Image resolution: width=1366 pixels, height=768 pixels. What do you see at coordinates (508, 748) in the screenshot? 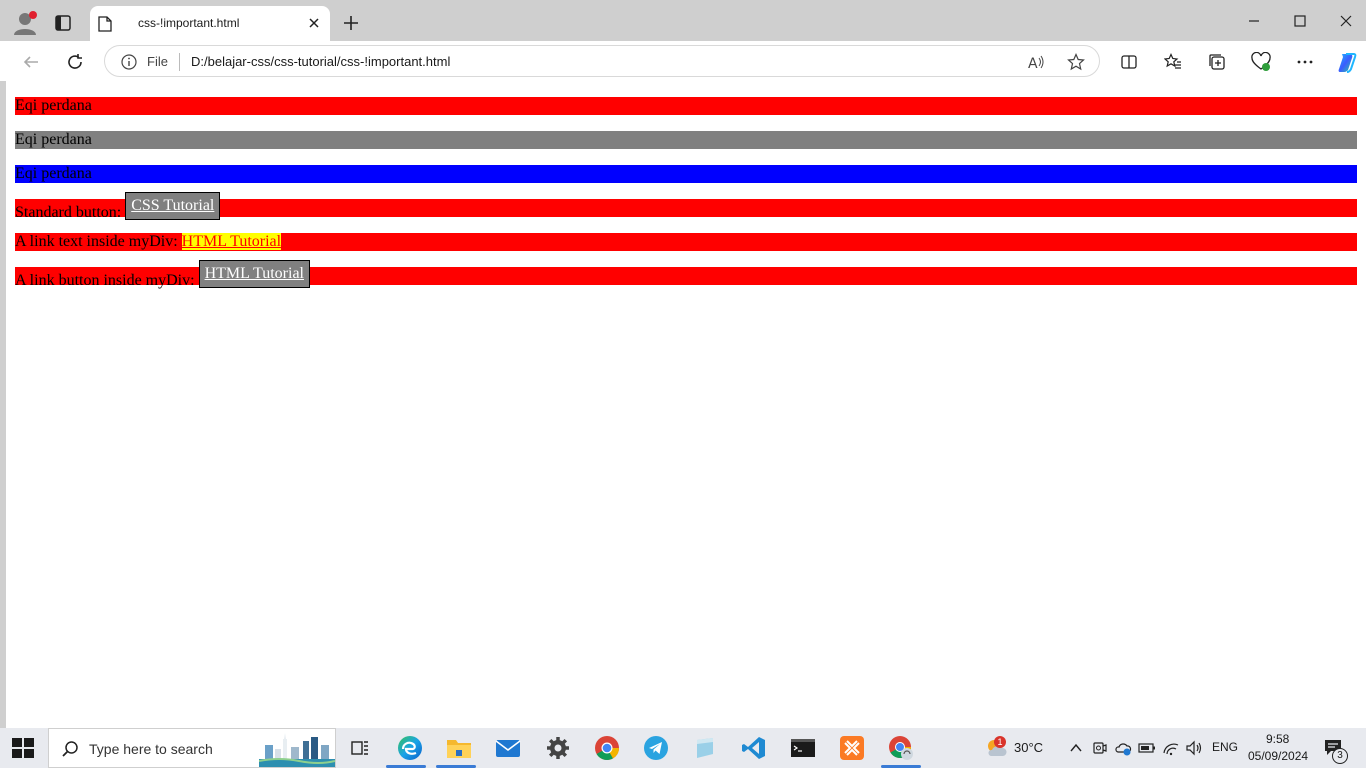
I see `mail-icon` at bounding box center [508, 748].